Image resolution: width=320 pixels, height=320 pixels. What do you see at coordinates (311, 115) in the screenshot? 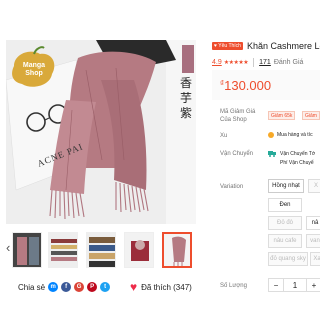
I see `voucher-tag: Giảm` at bounding box center [311, 115].